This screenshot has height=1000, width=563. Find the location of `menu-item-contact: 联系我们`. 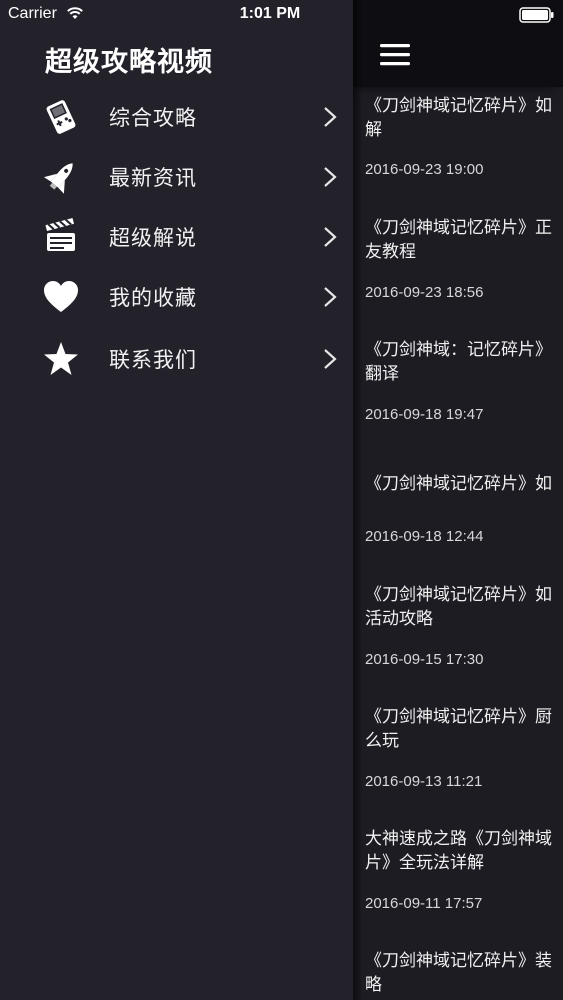

menu-item-contact: 联系我们 is located at coordinates (176, 359).